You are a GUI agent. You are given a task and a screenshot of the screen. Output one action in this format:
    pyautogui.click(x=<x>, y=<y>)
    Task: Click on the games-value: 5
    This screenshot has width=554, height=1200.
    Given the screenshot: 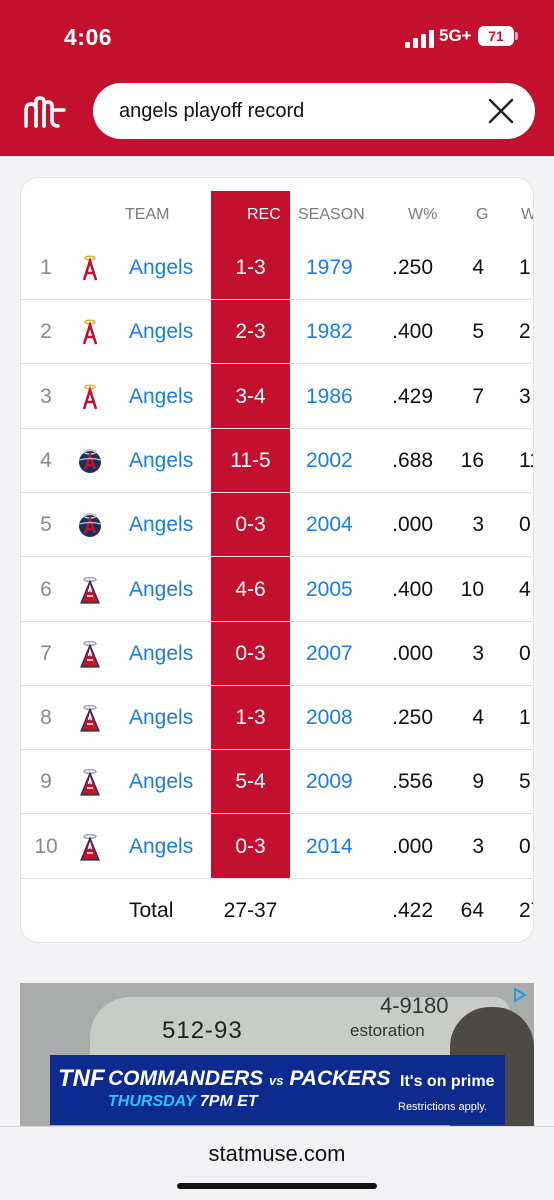 What is the action you would take?
    pyautogui.click(x=478, y=332)
    